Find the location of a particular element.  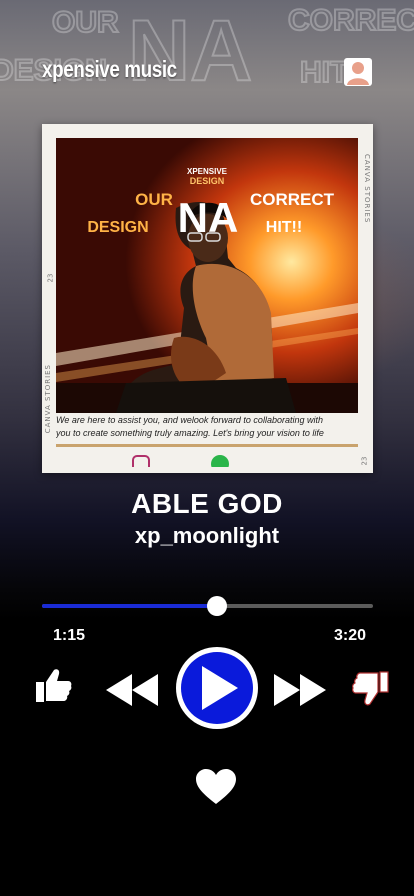

play-button is located at coordinates (217, 688).